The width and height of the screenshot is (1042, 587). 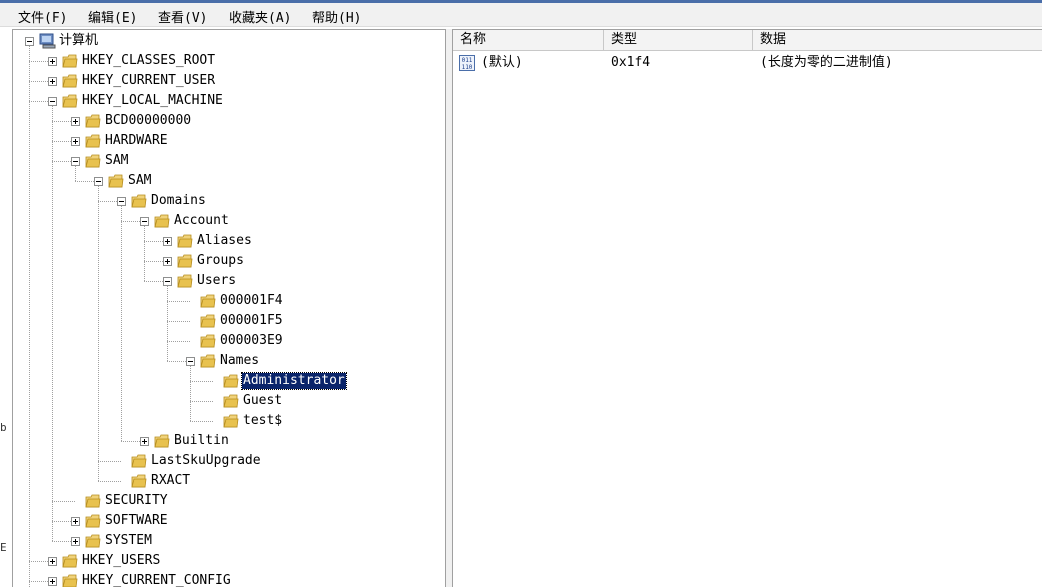 I want to click on tree-node: HKEY_LOCAL_MACHINE, so click(x=229, y=101).